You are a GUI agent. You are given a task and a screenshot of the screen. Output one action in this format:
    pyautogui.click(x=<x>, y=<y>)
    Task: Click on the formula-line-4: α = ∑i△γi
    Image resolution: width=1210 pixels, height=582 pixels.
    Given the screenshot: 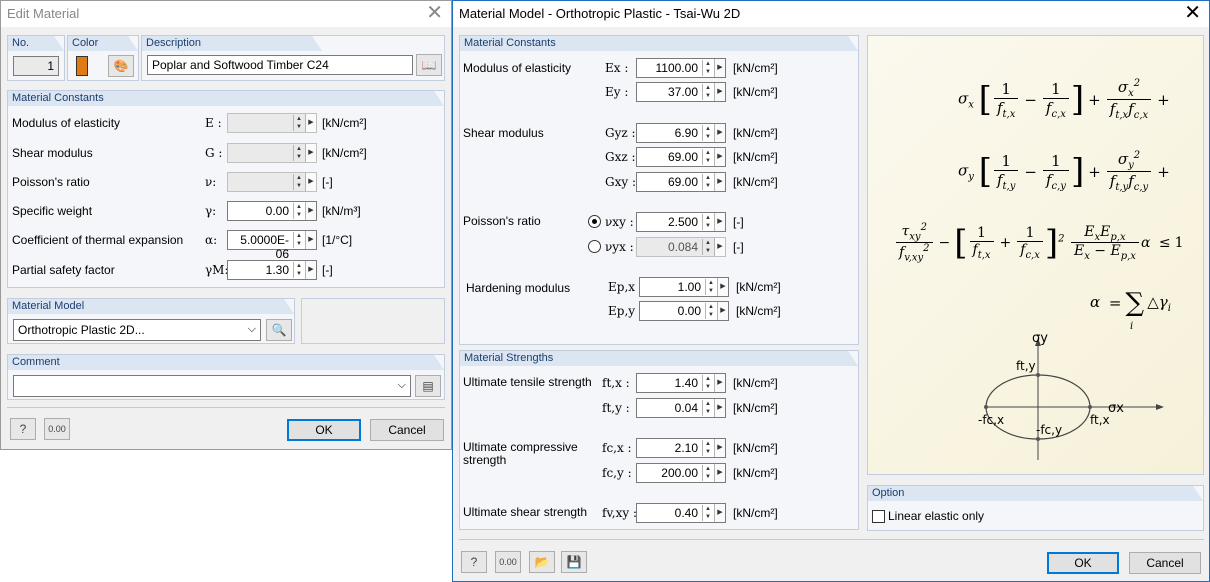 What is the action you would take?
    pyautogui.click(x=1130, y=310)
    